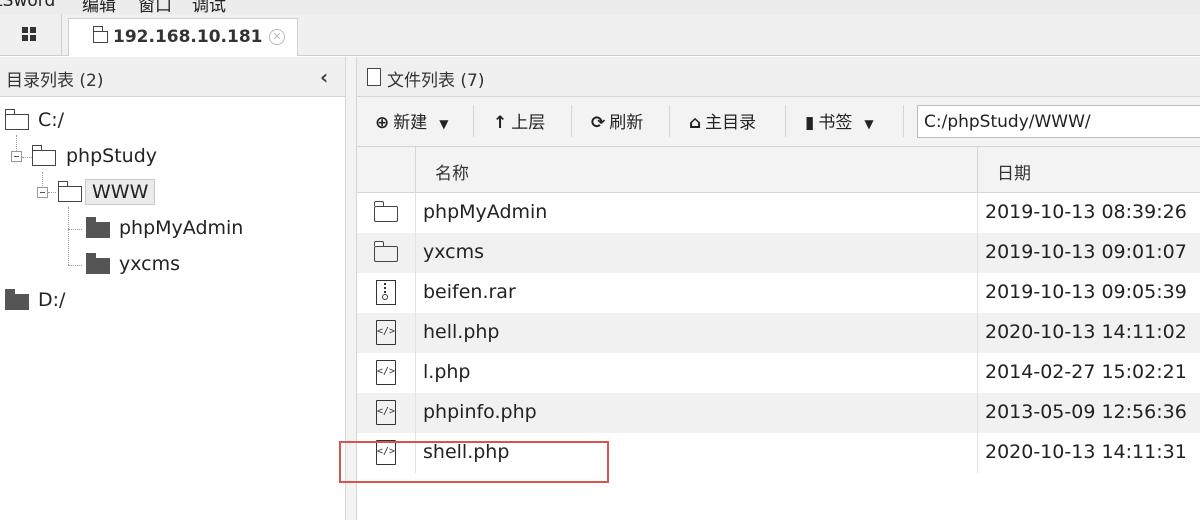 Image resolution: width=1200 pixels, height=520 pixels. Describe the element at coordinates (1086, 252) in the screenshot. I see `file-date: 2019-10-13 09:01:07` at that location.